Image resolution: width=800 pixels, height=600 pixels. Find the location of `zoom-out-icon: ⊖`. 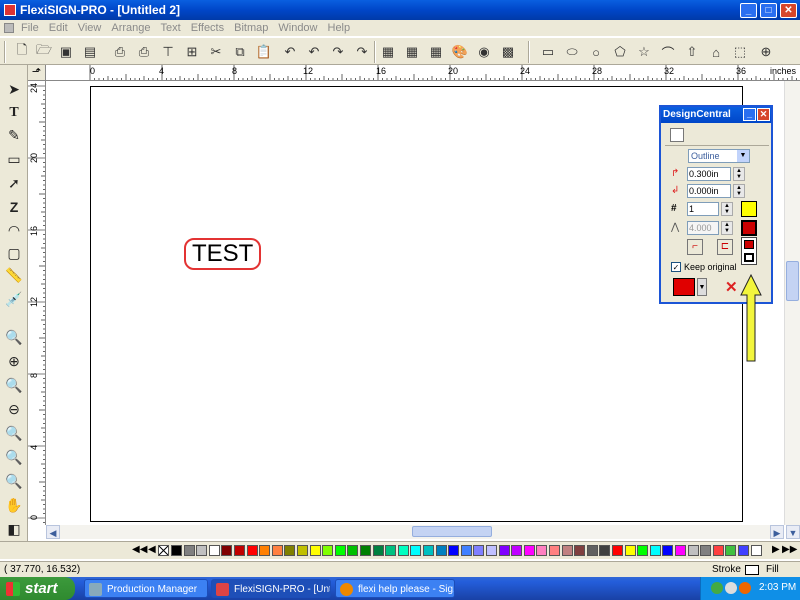

zoom-out-icon: ⊖ is located at coordinates (14, 409).